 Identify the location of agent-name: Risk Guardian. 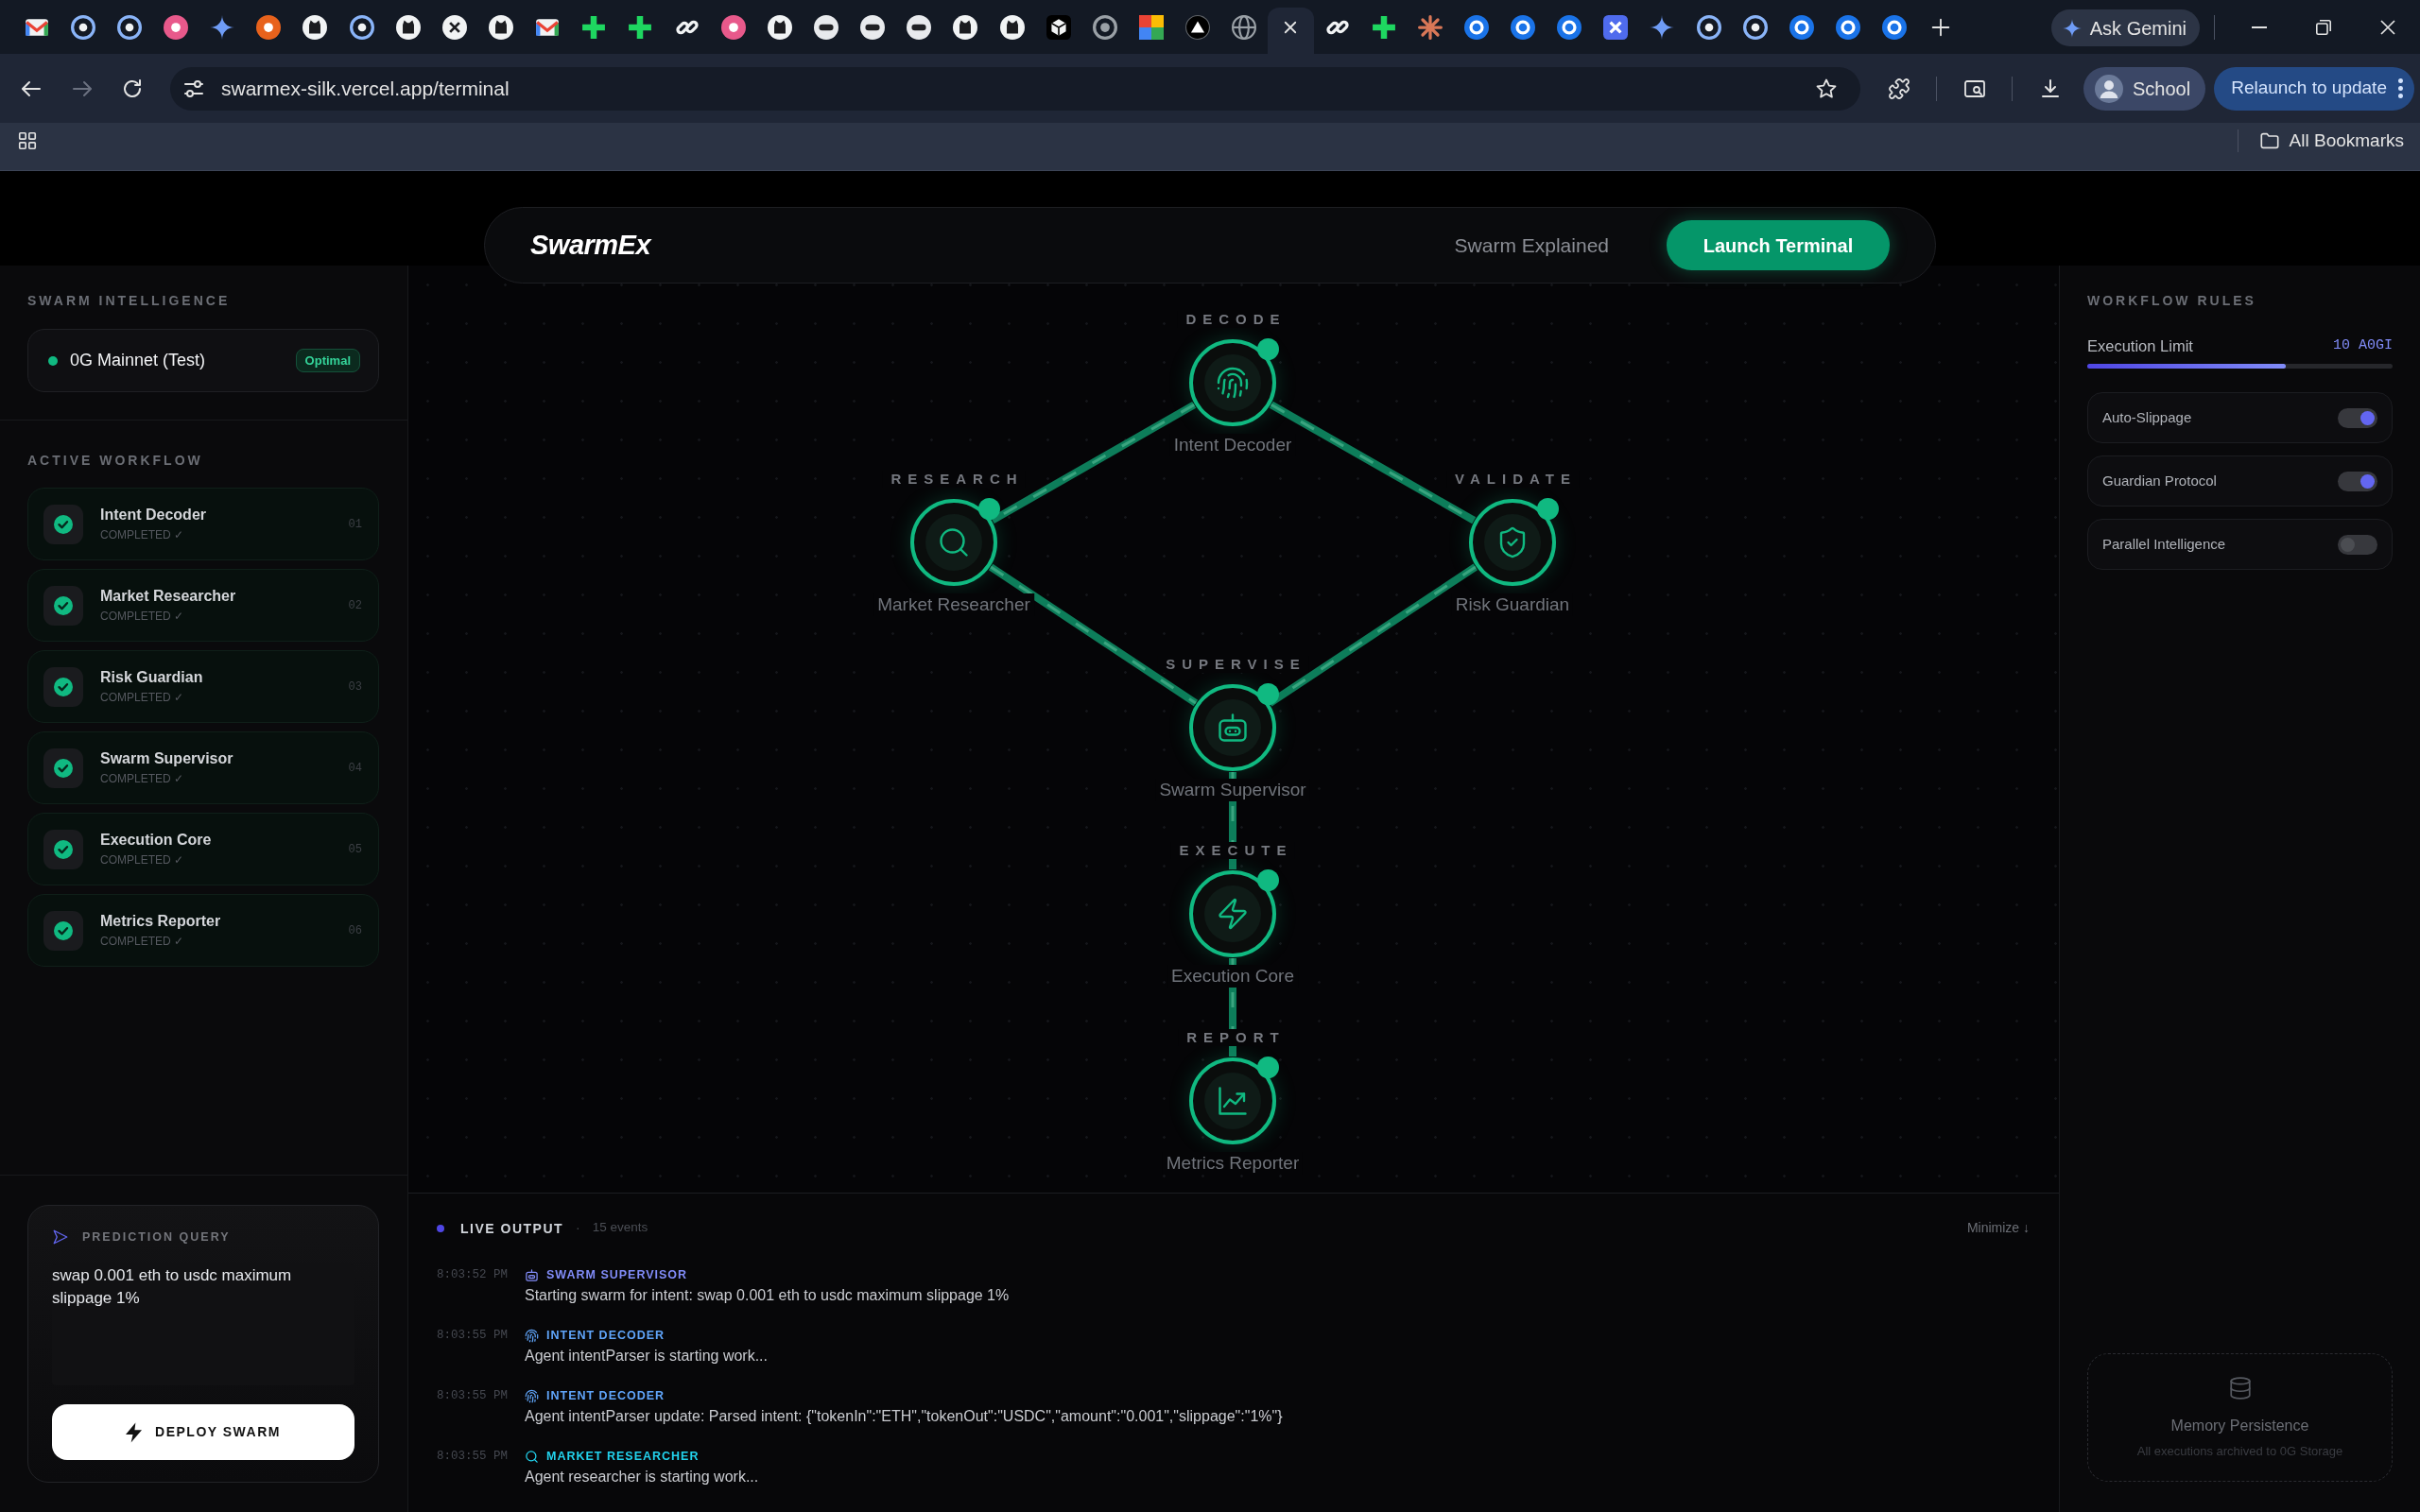
(151, 677).